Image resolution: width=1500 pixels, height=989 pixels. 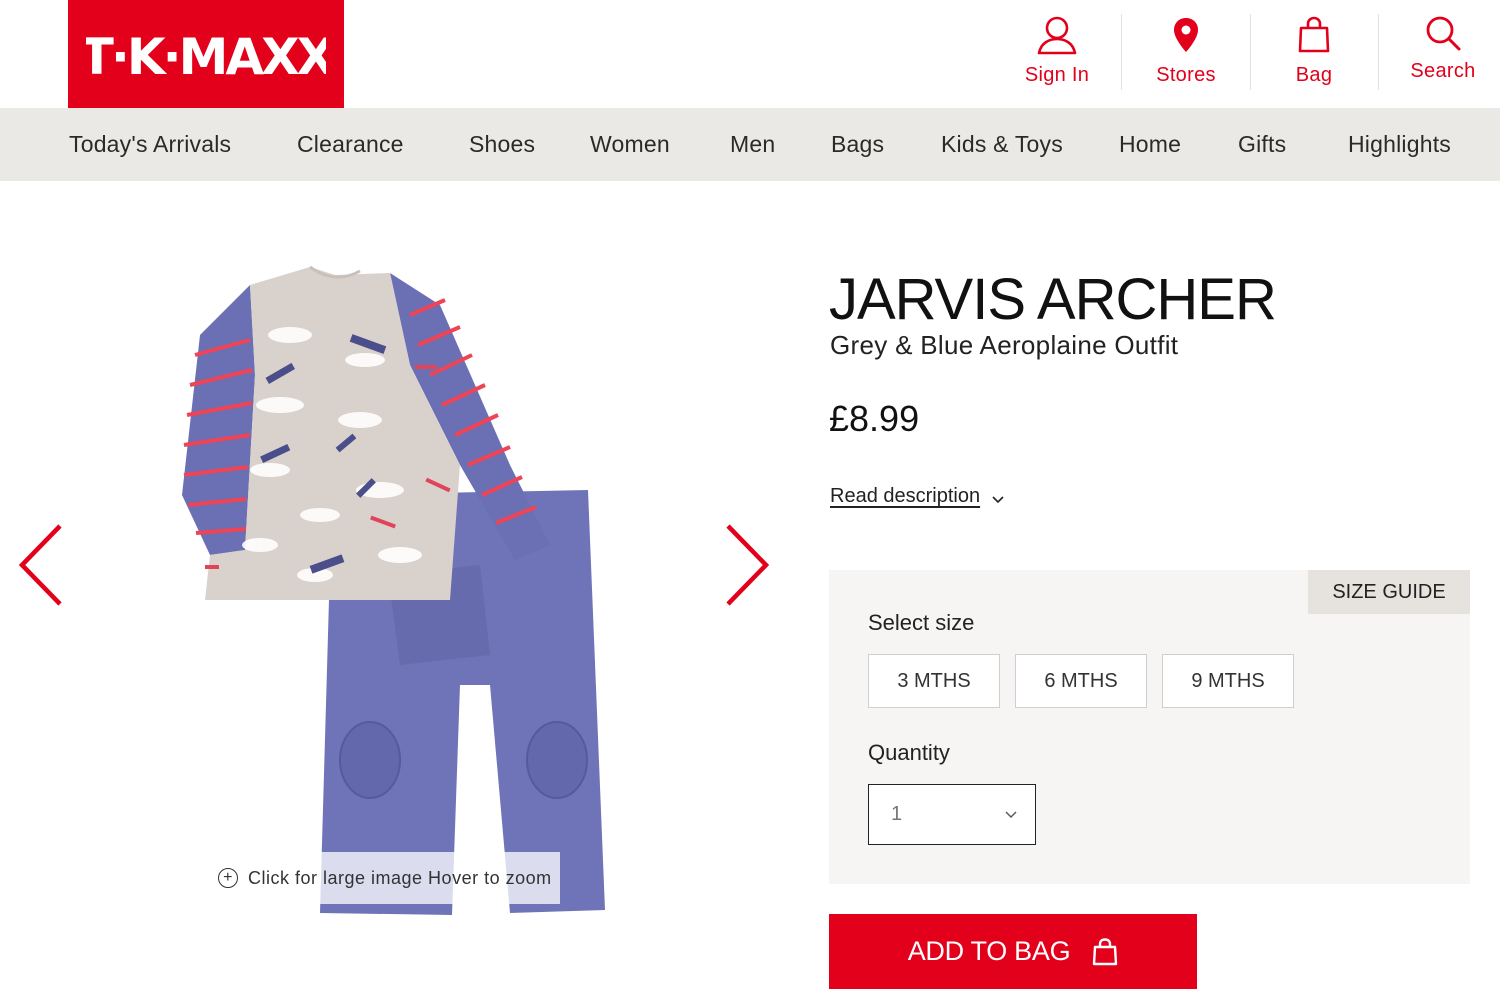 I want to click on chevron-right-icon, so click(x=748, y=565).